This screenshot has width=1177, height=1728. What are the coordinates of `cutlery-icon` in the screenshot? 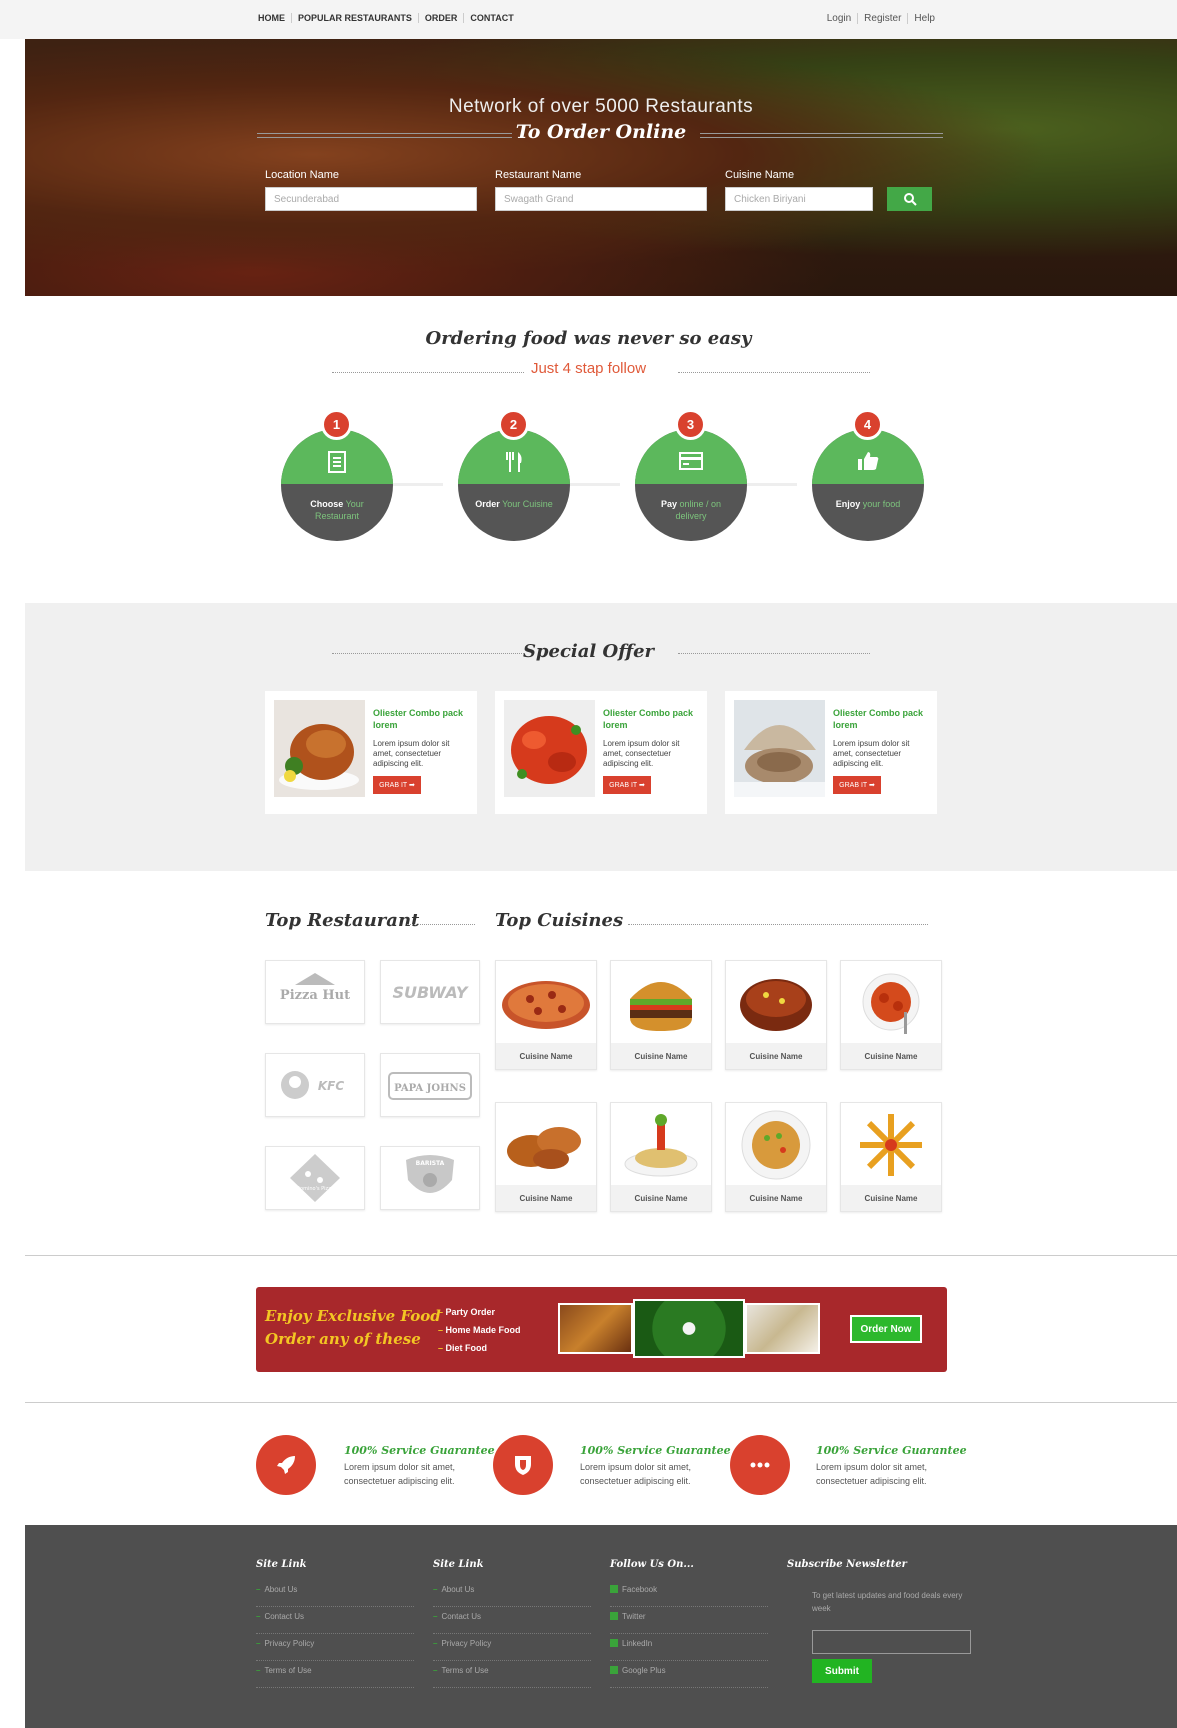 It's located at (514, 462).